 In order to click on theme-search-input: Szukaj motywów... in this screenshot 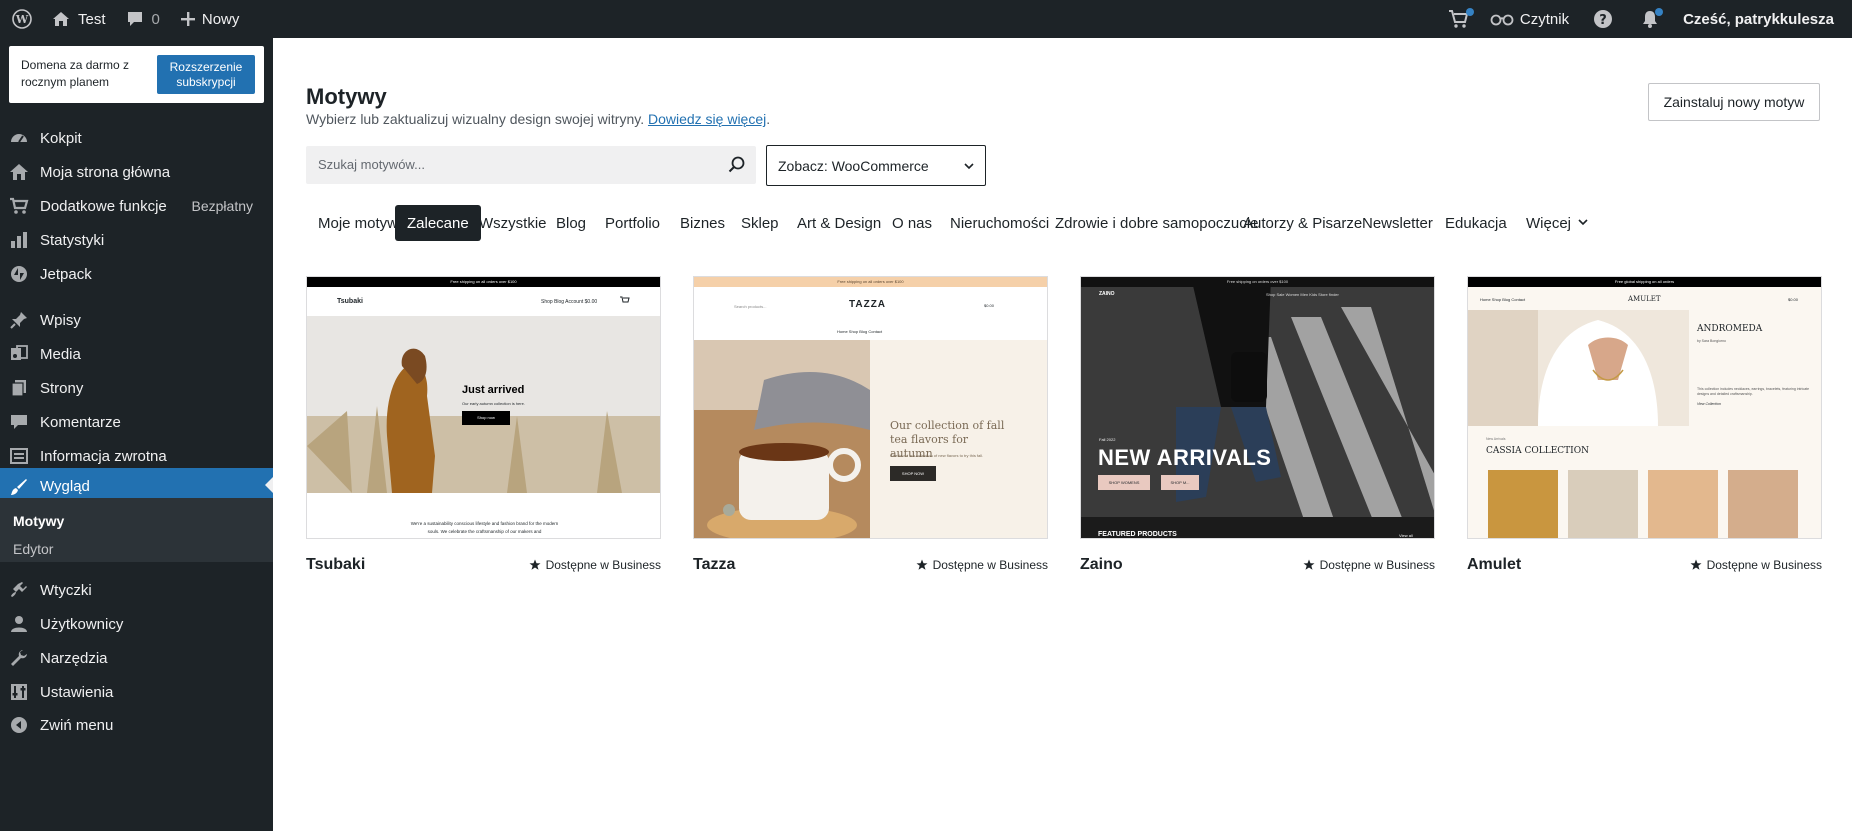, I will do `click(531, 165)`.